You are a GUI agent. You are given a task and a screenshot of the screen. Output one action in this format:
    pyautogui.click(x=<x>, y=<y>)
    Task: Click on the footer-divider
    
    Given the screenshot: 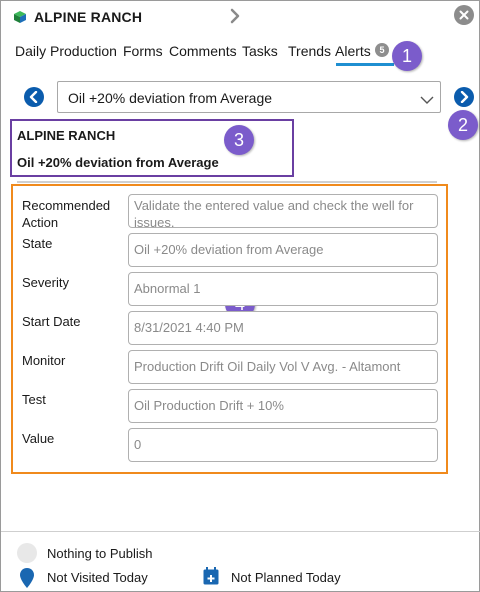 What is the action you would take?
    pyautogui.click(x=240, y=531)
    